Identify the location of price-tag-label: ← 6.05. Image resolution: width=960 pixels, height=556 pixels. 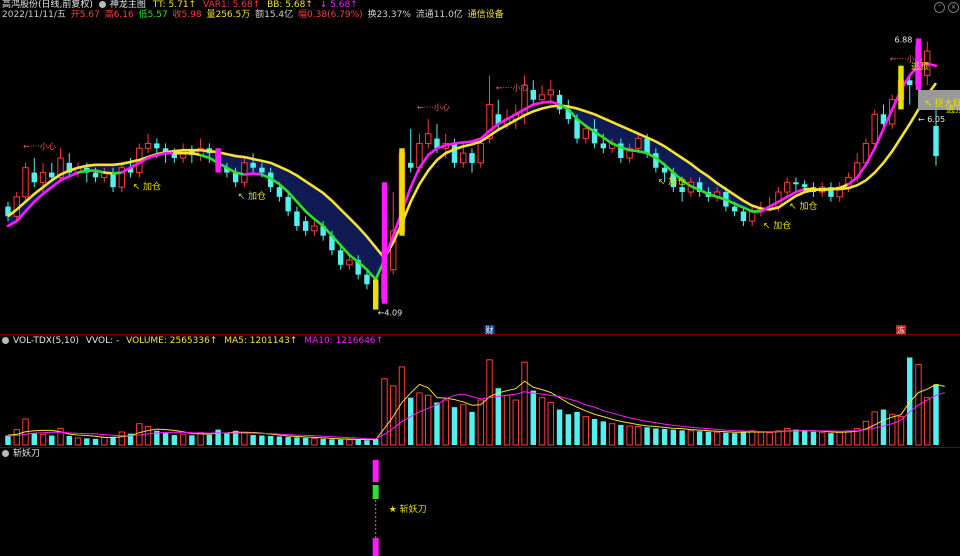
(931, 119).